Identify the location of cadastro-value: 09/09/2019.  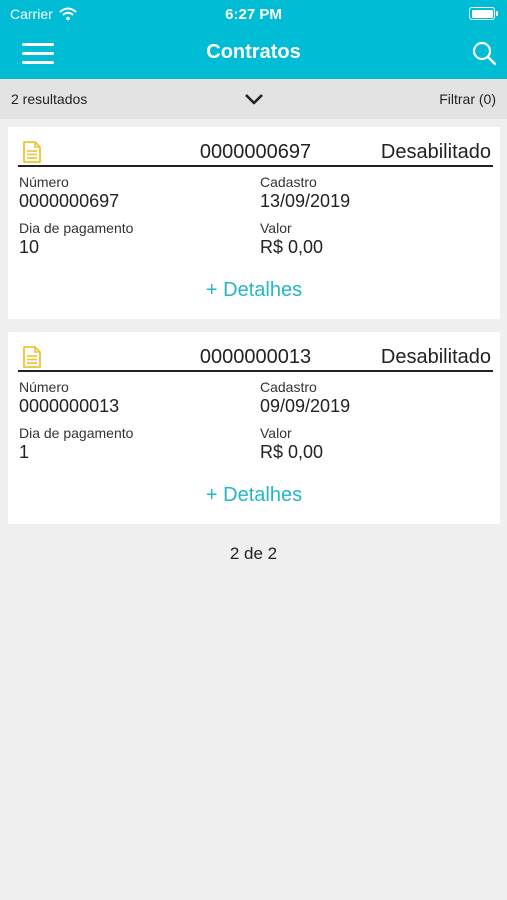
(305, 406).